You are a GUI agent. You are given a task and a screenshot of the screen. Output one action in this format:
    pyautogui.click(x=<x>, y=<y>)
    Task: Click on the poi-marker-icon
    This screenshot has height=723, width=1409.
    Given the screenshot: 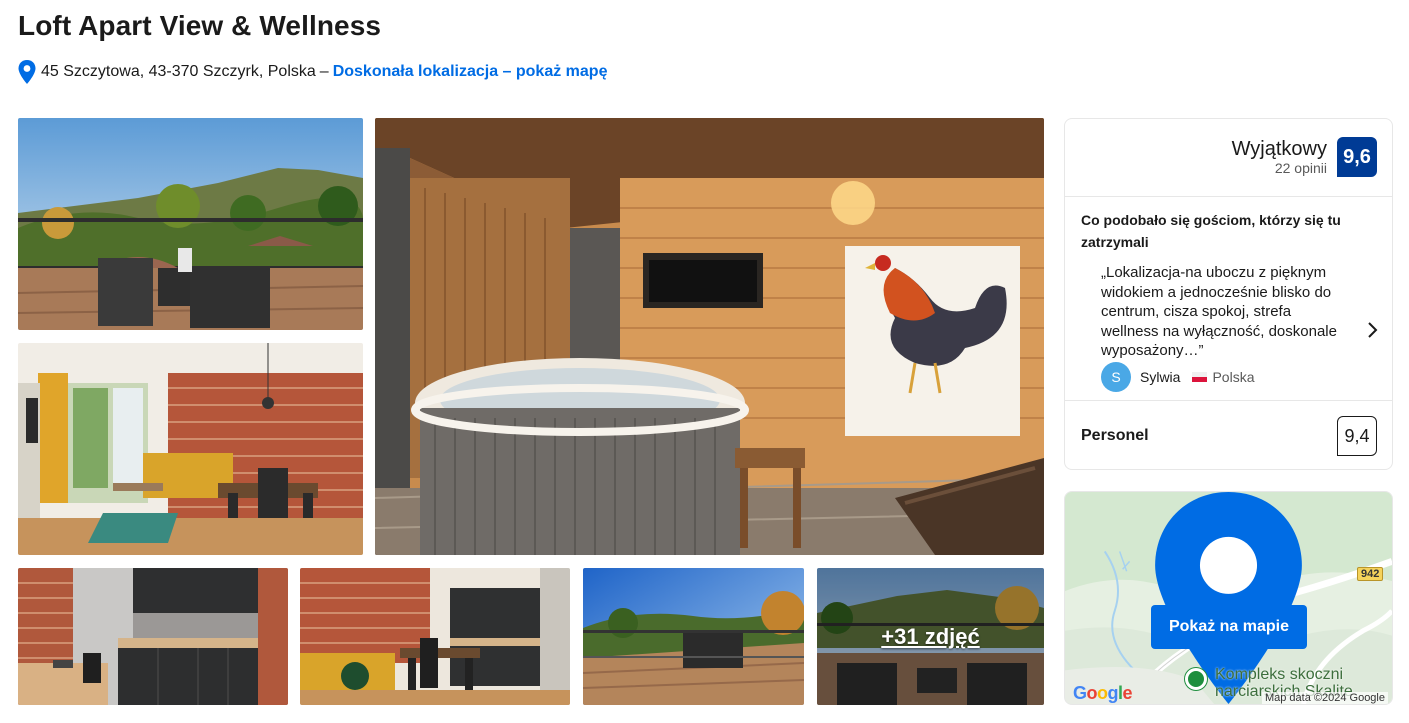 What is the action you would take?
    pyautogui.click(x=1196, y=679)
    